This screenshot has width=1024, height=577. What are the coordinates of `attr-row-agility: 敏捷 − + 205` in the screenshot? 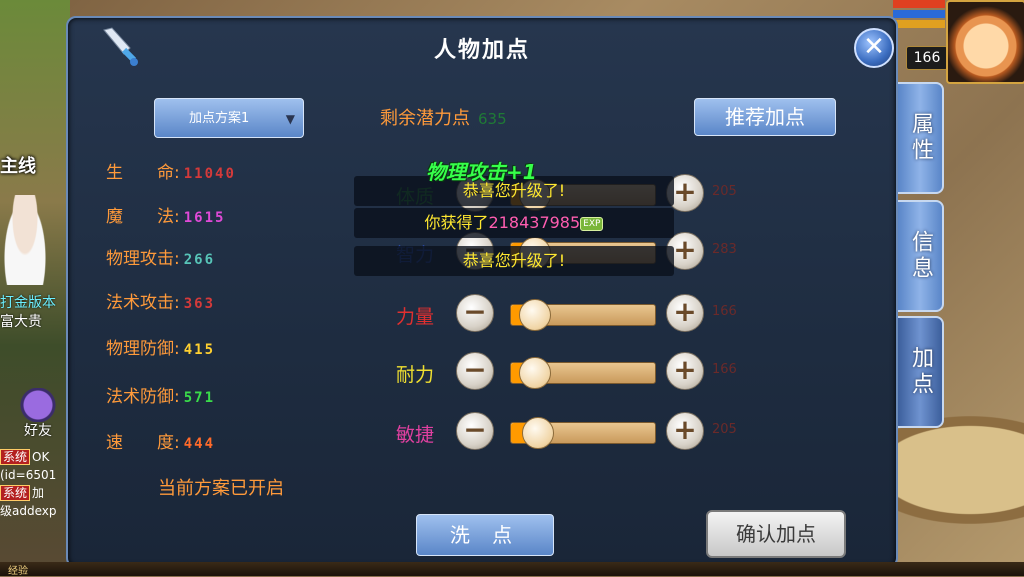 It's located at (568, 432).